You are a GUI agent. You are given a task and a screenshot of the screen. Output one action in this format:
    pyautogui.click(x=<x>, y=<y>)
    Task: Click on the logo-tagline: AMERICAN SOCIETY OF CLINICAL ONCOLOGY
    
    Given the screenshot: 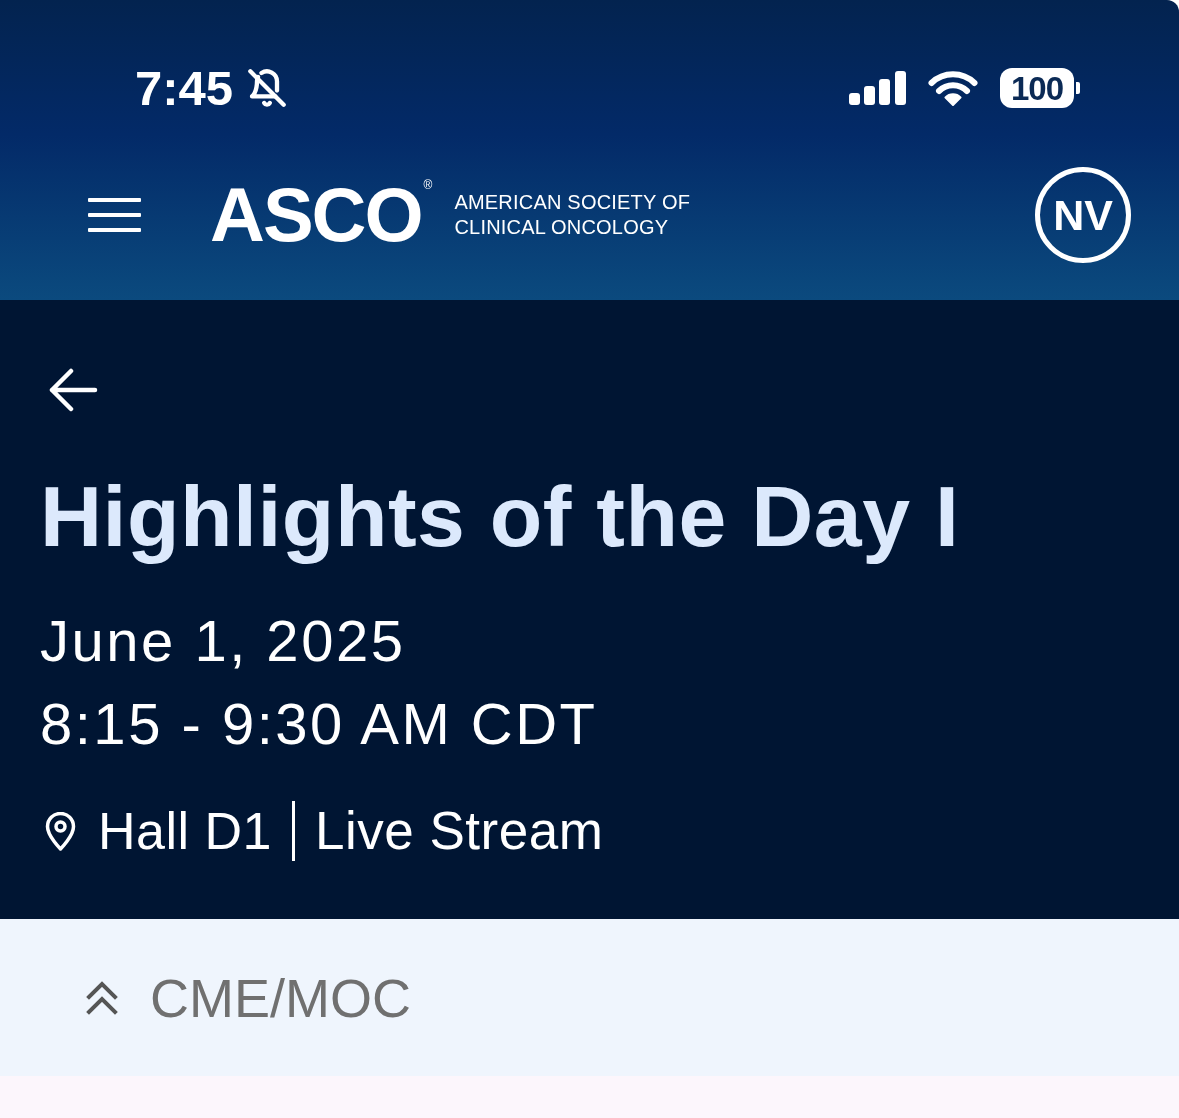 What is the action you would take?
    pyautogui.click(x=572, y=215)
    